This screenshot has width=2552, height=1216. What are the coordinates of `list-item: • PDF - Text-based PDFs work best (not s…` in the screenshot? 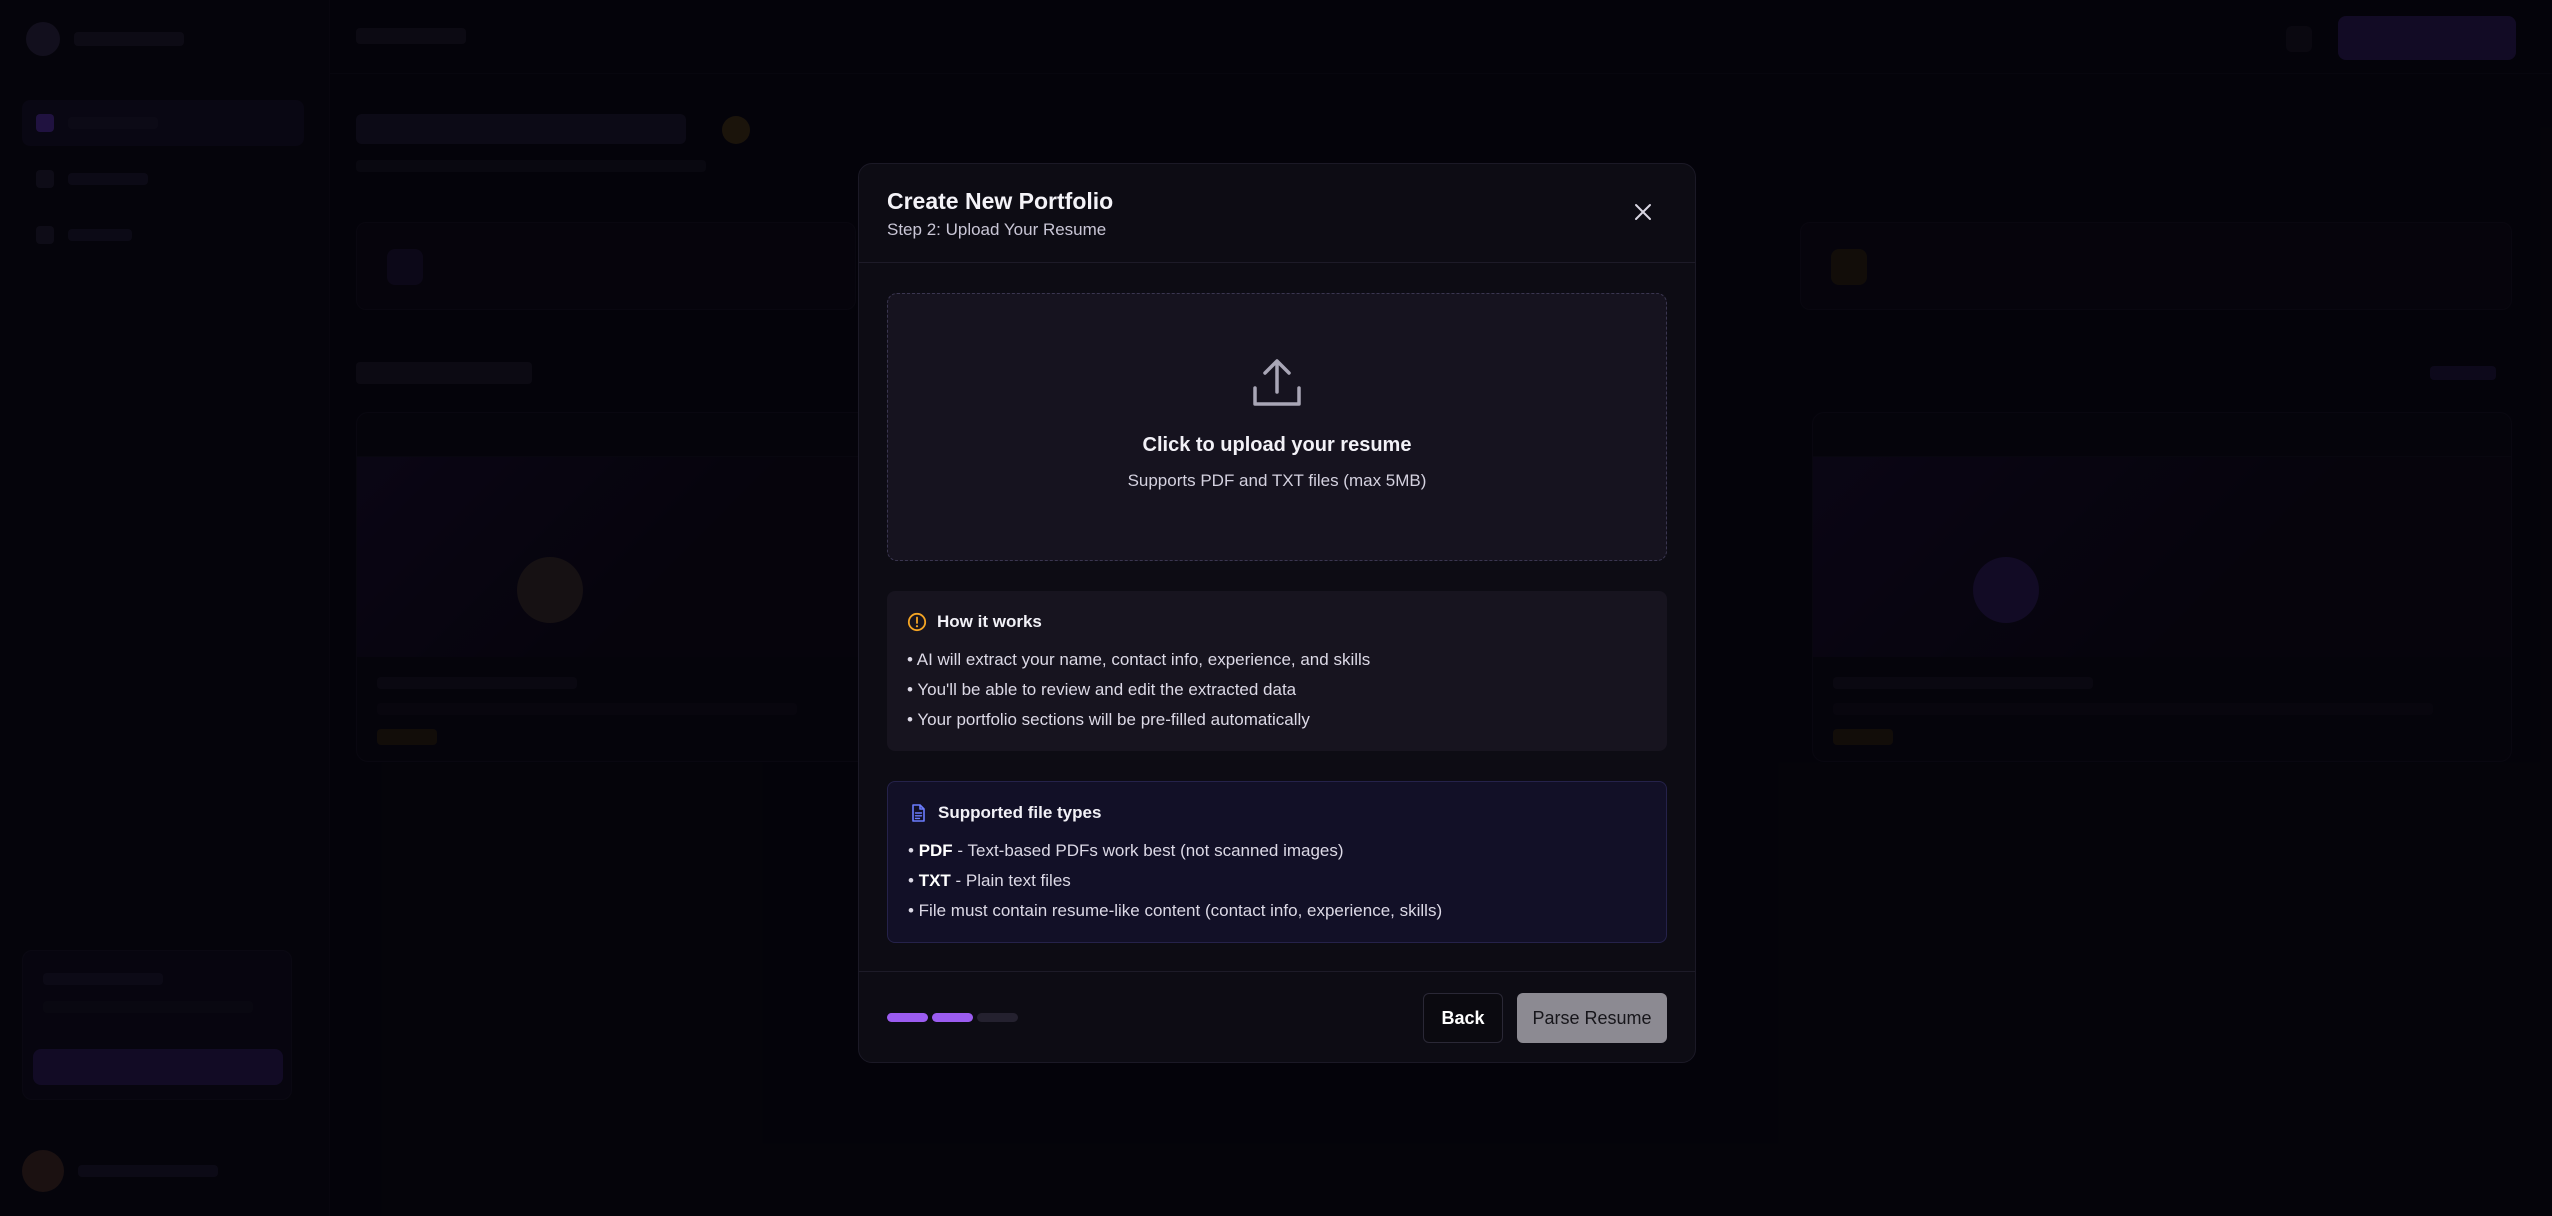 It's located at (1126, 850).